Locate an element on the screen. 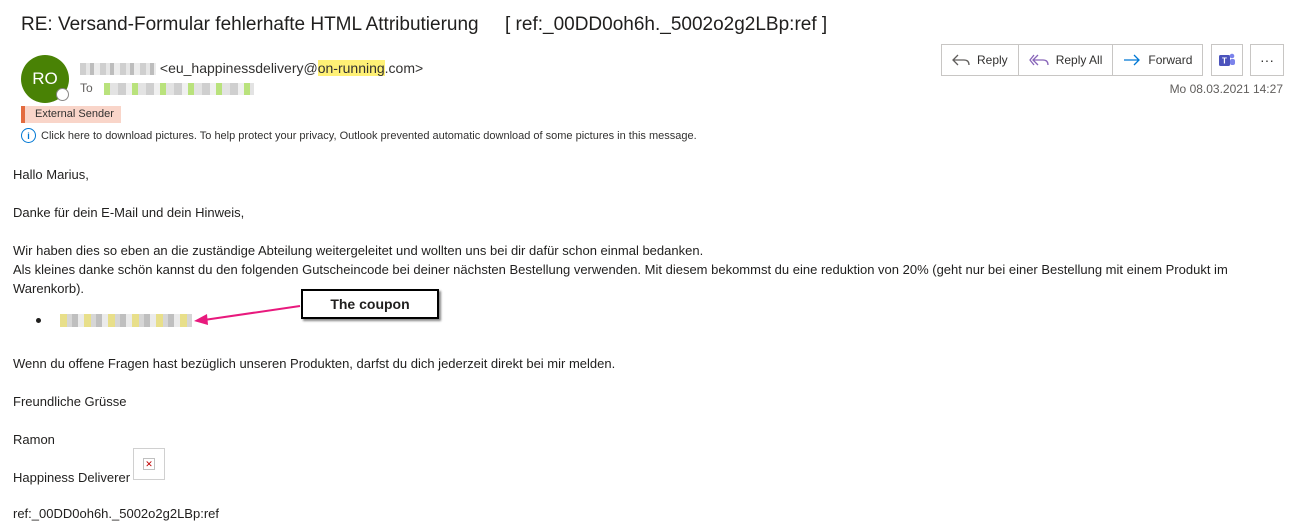  annotation-arrow is located at coordinates (247, 315).